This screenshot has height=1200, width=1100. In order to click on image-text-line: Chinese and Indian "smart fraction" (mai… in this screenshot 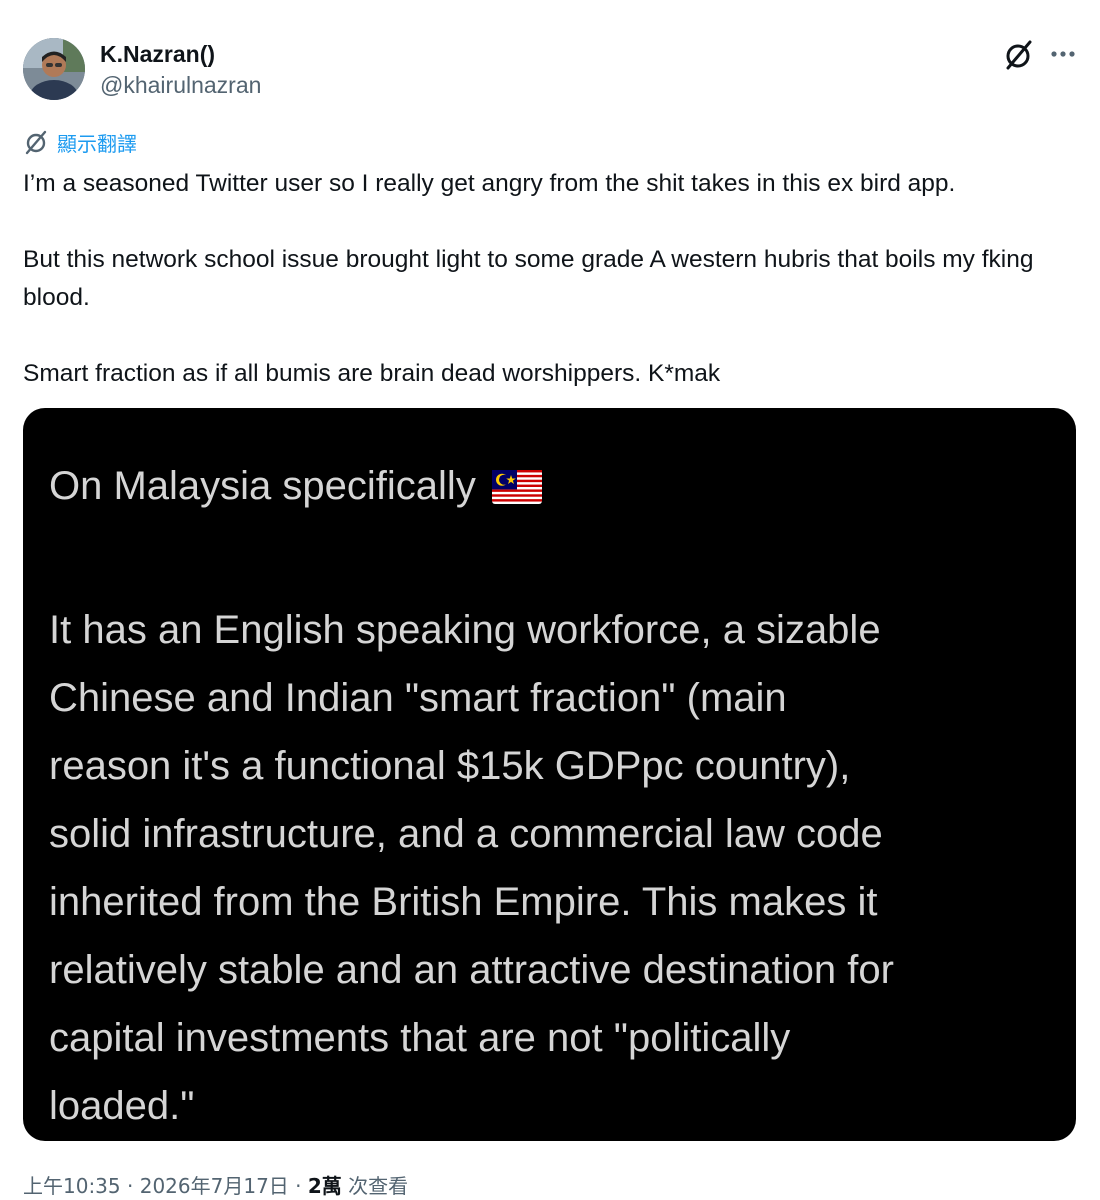, I will do `click(418, 698)`.